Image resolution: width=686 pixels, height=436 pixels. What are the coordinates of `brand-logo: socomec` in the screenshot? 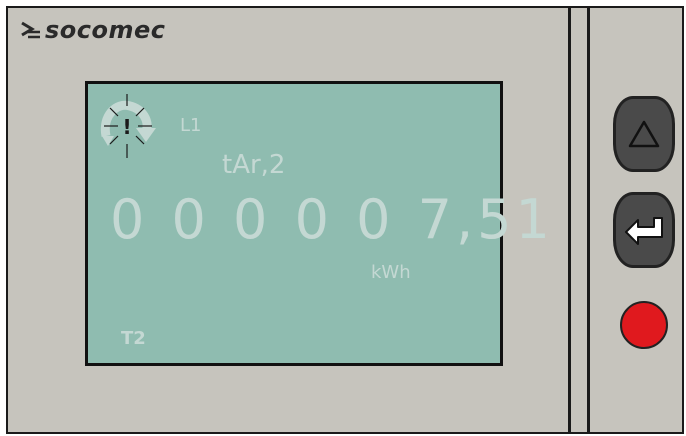 It's located at (93, 30).